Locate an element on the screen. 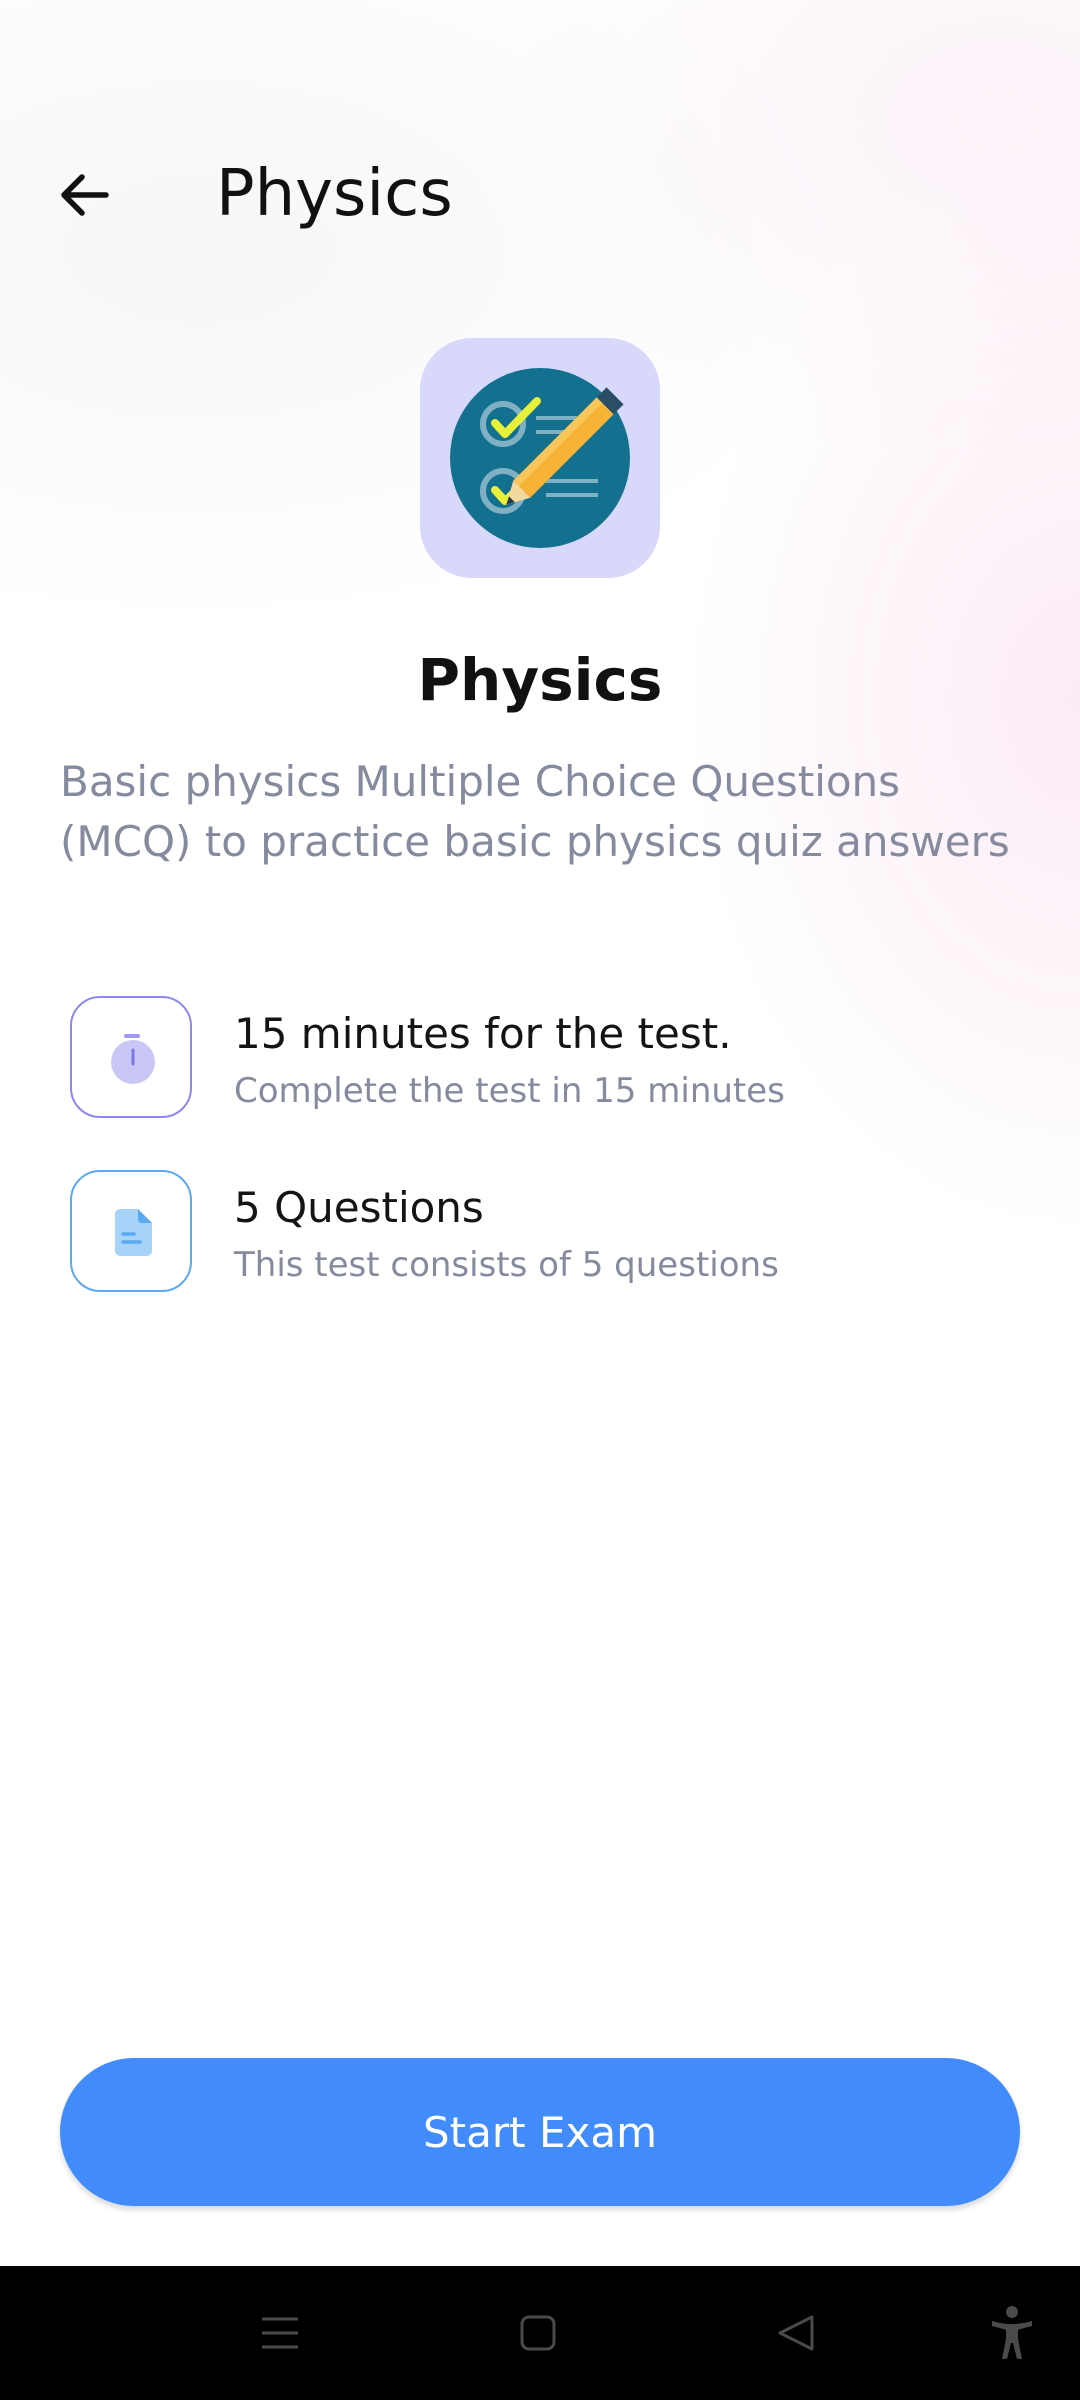 The height and width of the screenshot is (2400, 1080). menu-icon is located at coordinates (280, 2333).